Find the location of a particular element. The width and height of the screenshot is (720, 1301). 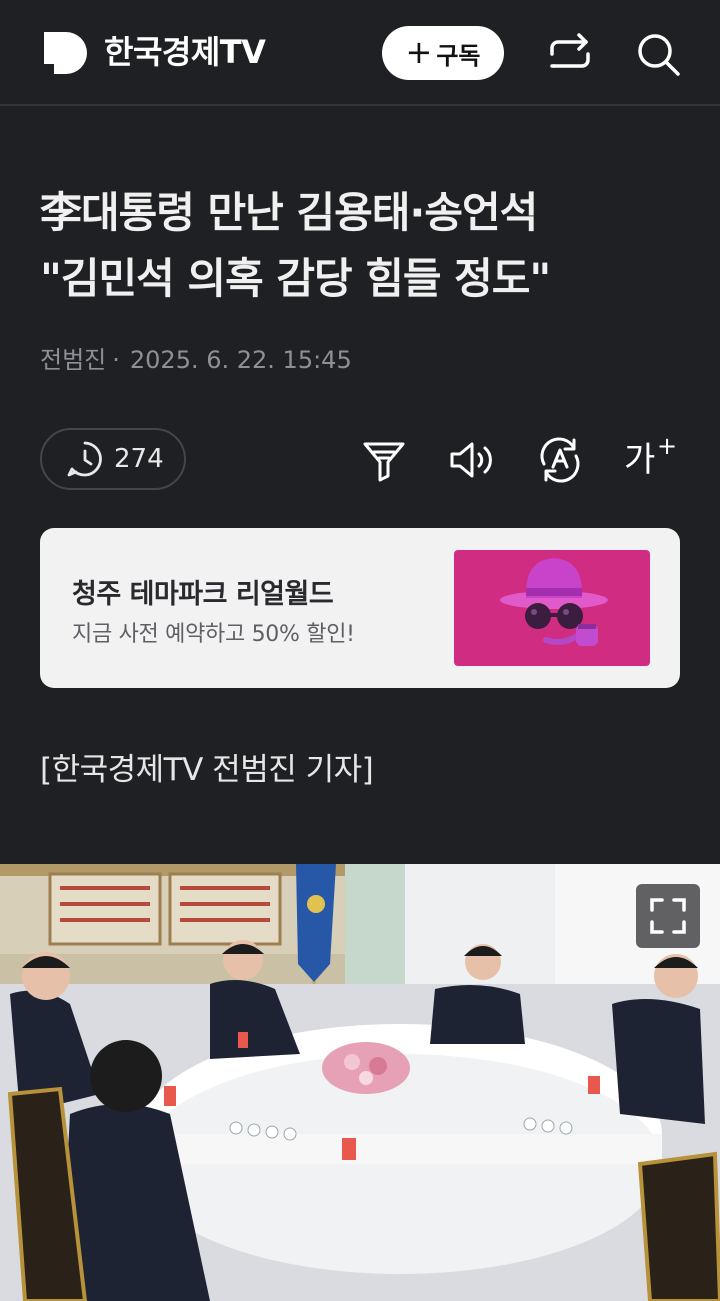

plus-superscript: + is located at coordinates (667, 446).